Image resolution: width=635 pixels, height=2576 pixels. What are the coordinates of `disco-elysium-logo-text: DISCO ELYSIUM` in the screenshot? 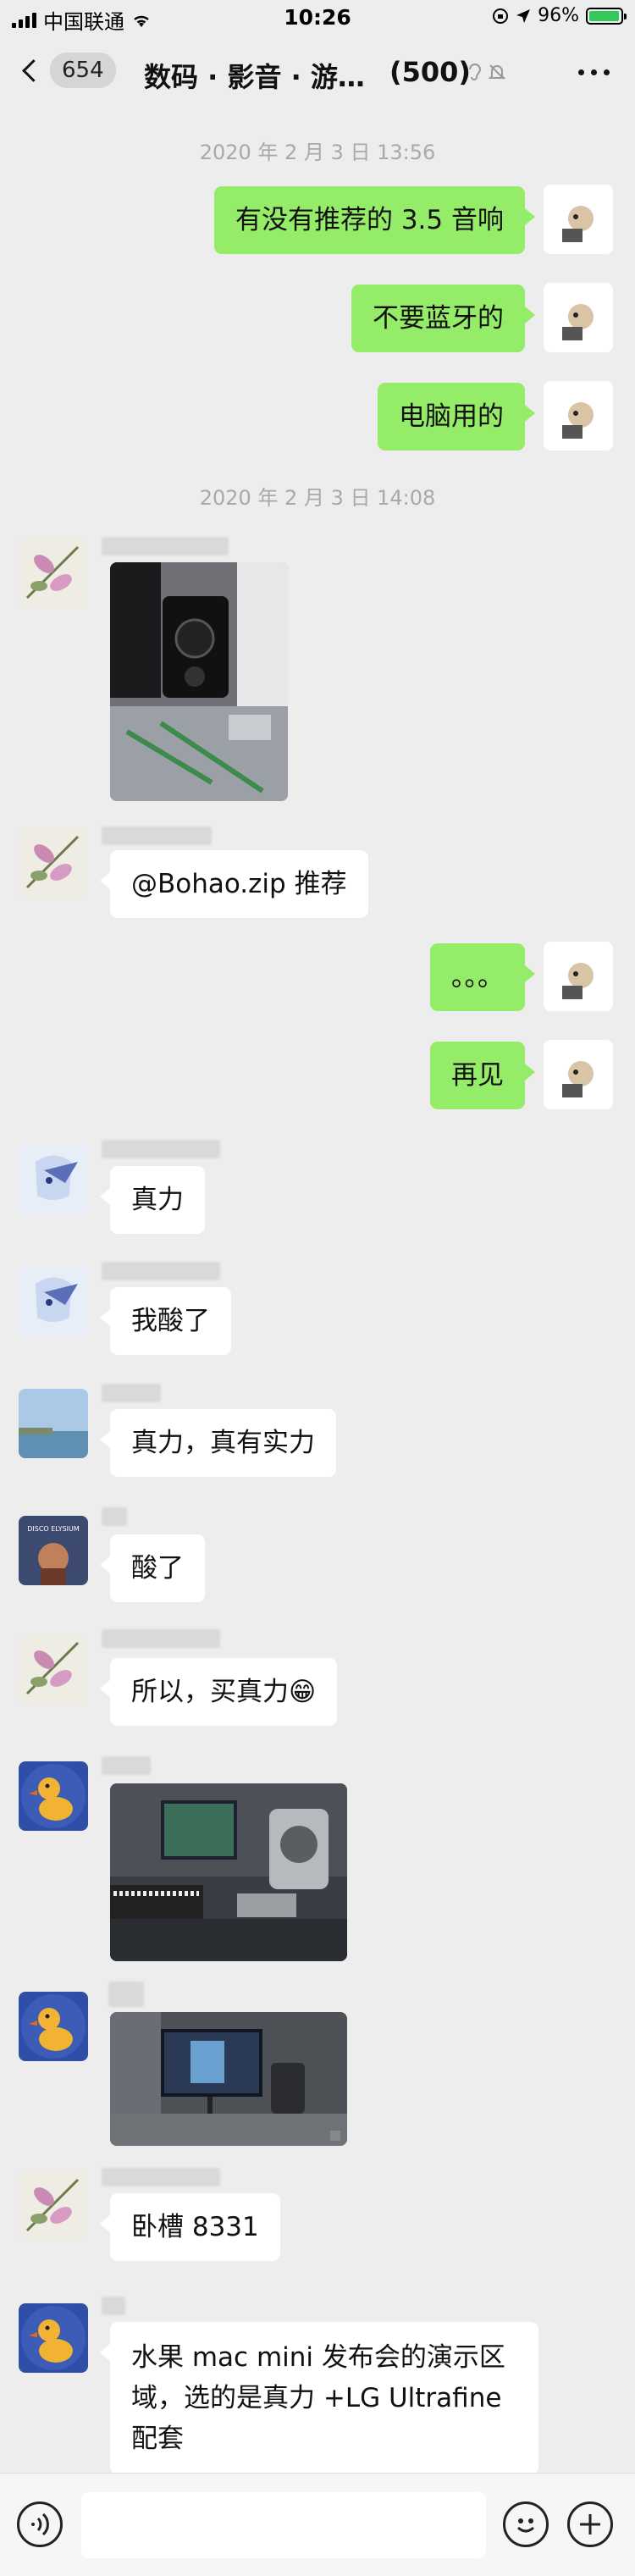 It's located at (53, 1529).